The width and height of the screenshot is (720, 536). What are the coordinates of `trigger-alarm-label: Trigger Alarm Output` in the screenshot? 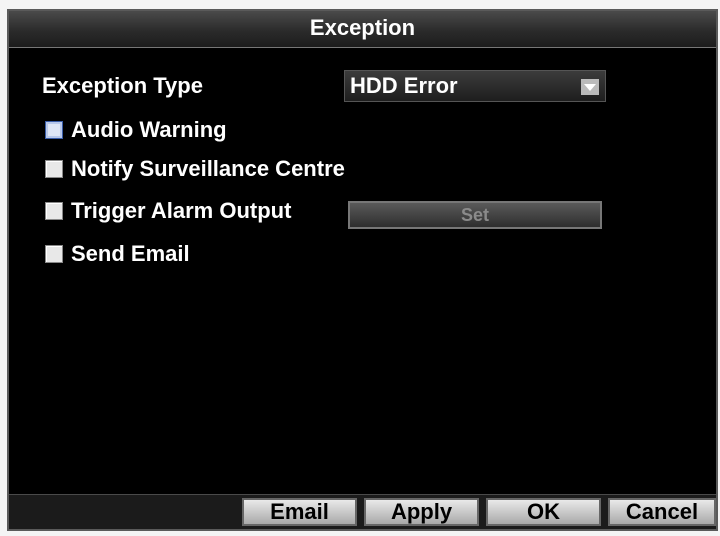 It's located at (181, 210).